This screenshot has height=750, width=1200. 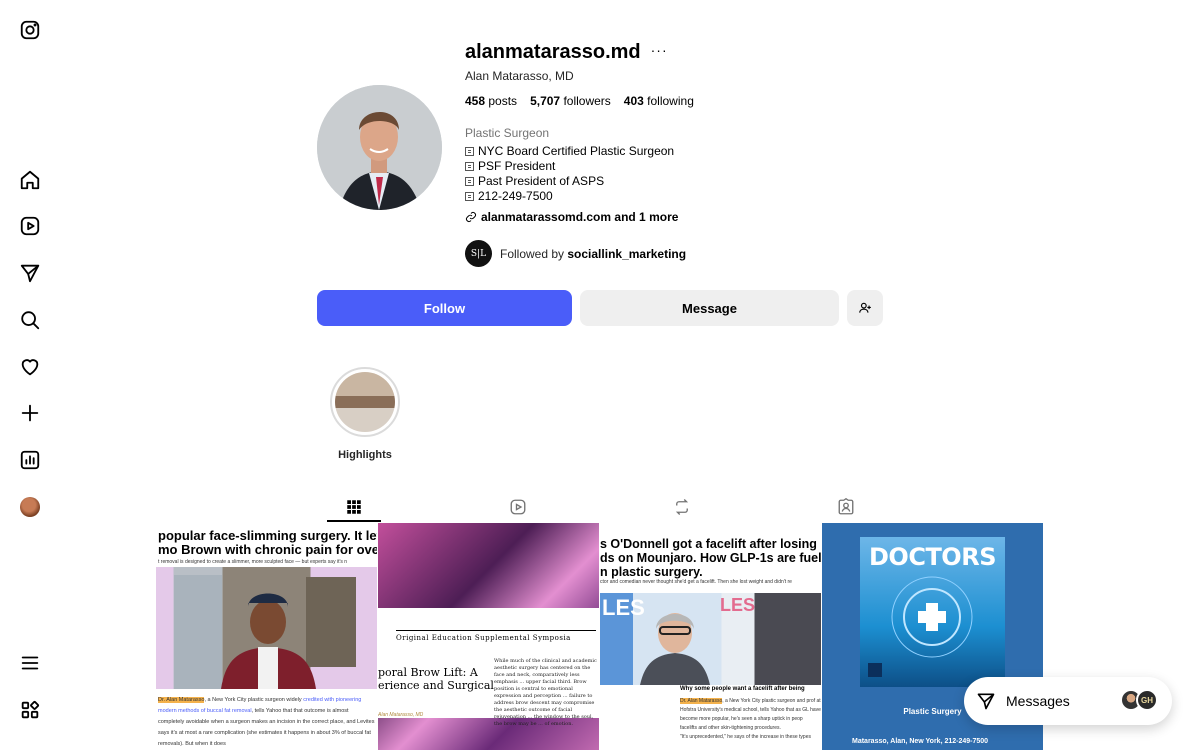 I want to click on username-row: alanmatarasso.md ···, so click(x=566, y=52).